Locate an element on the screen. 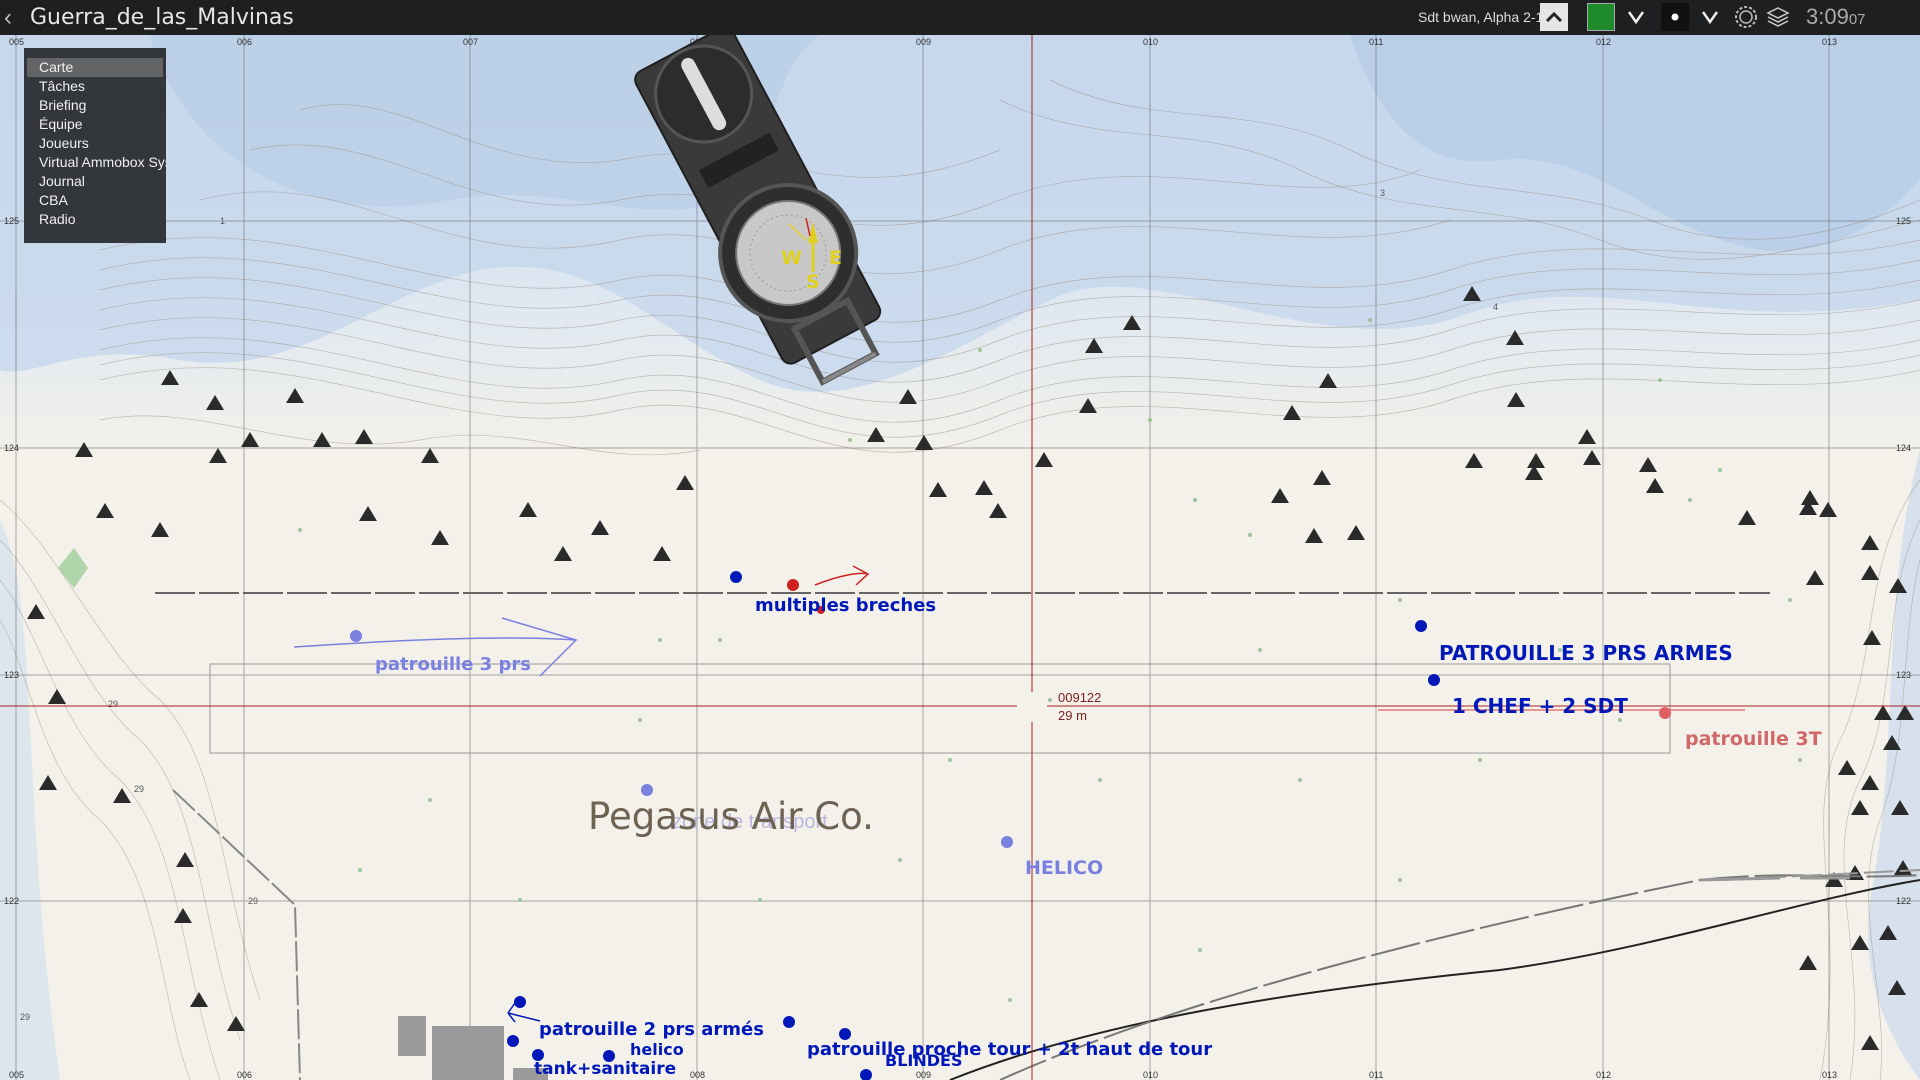  player-unit-label: Sdt bwan, Alpha 2-1 1 is located at coordinates (1486, 17).